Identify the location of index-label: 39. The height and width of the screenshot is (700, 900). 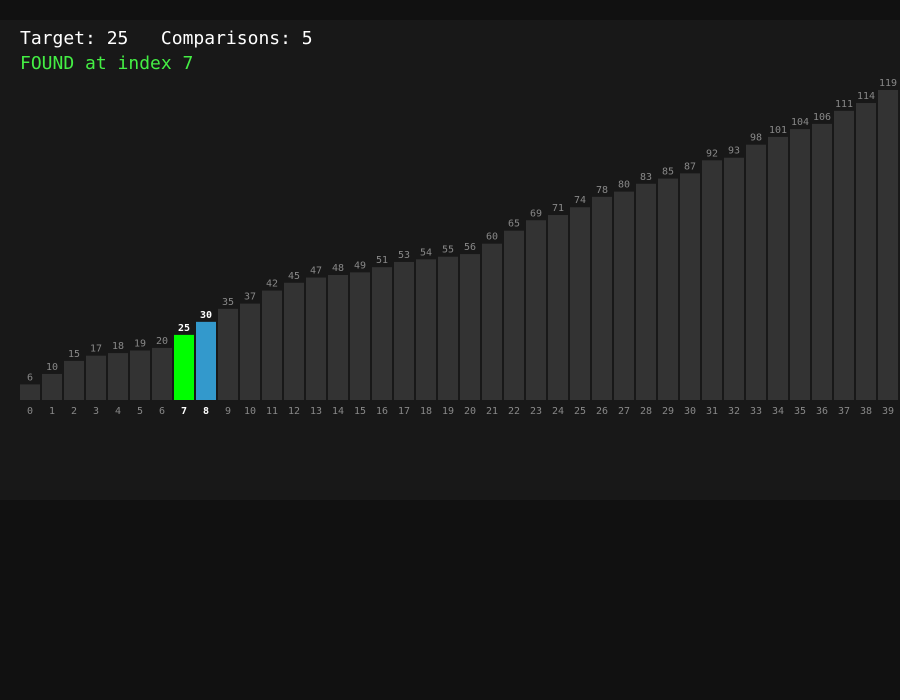
(888, 411).